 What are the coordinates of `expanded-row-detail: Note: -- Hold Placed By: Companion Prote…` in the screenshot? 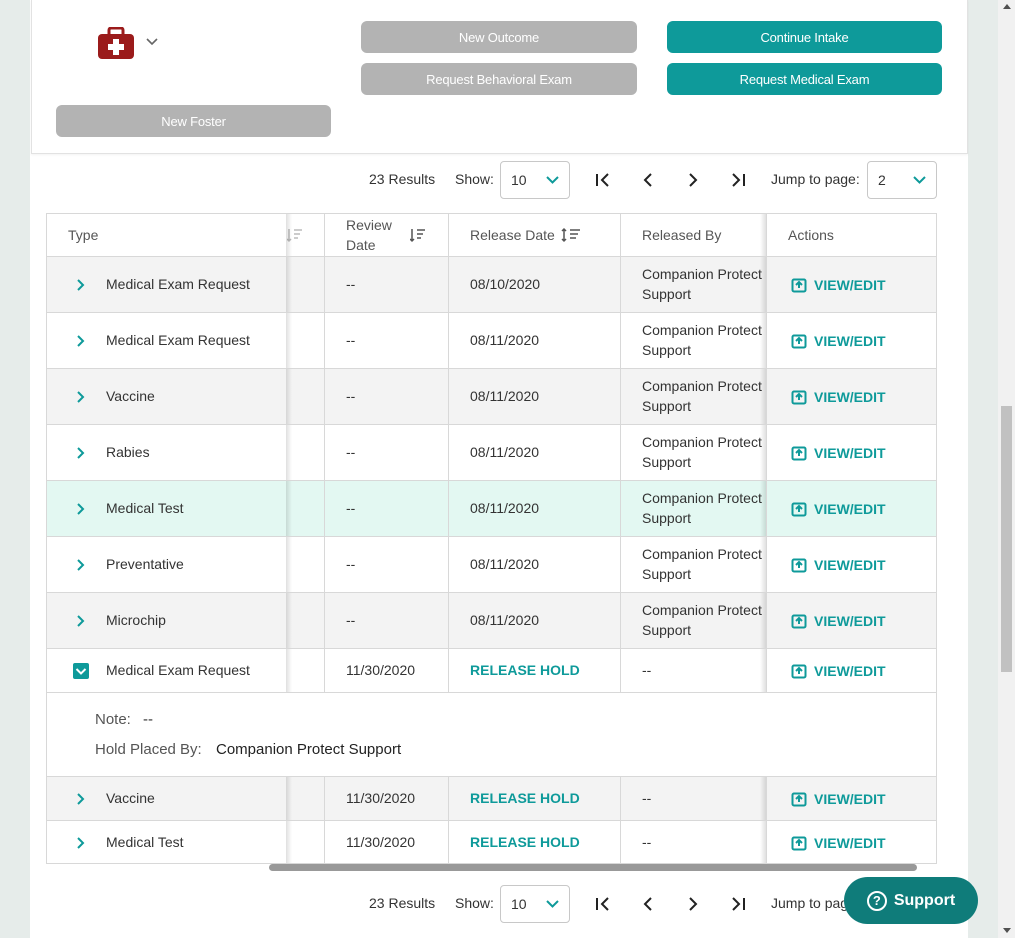 It's located at (491, 735).